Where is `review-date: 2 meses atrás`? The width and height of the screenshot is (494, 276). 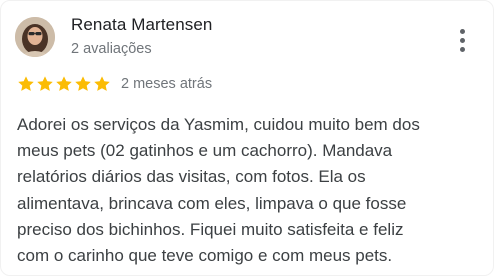 review-date: 2 meses atrás is located at coordinates (167, 84).